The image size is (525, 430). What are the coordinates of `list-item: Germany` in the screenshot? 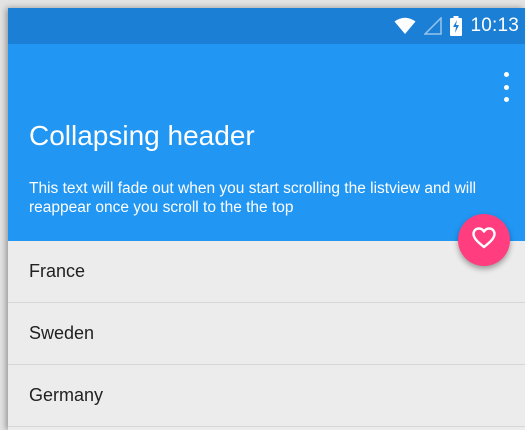 It's located at (266, 396).